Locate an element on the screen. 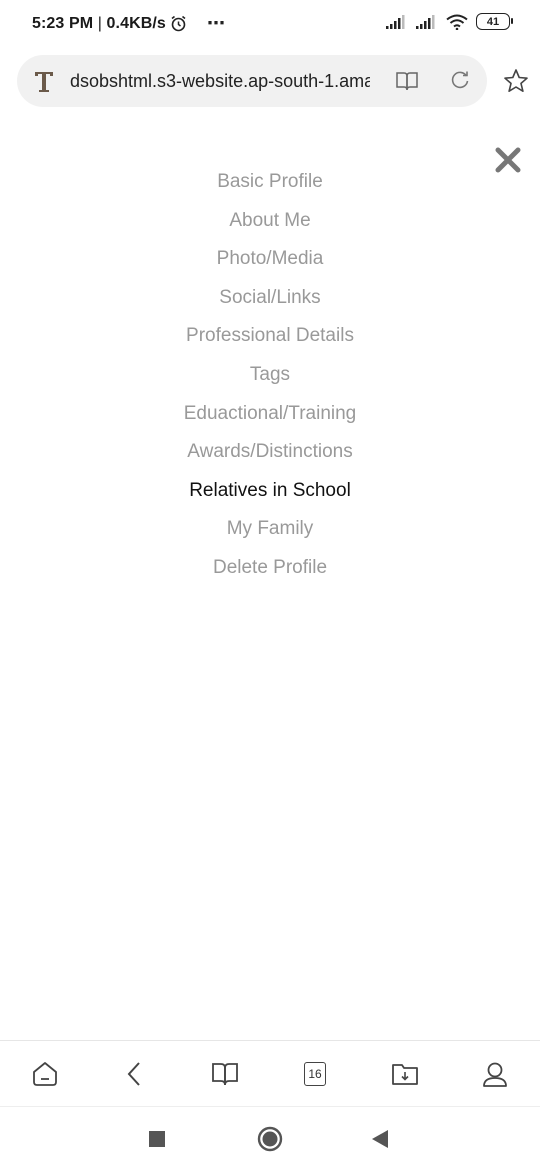 The width and height of the screenshot is (540, 1171). menu-item-awards-distinctions: Awards/Distinctions is located at coordinates (270, 456).